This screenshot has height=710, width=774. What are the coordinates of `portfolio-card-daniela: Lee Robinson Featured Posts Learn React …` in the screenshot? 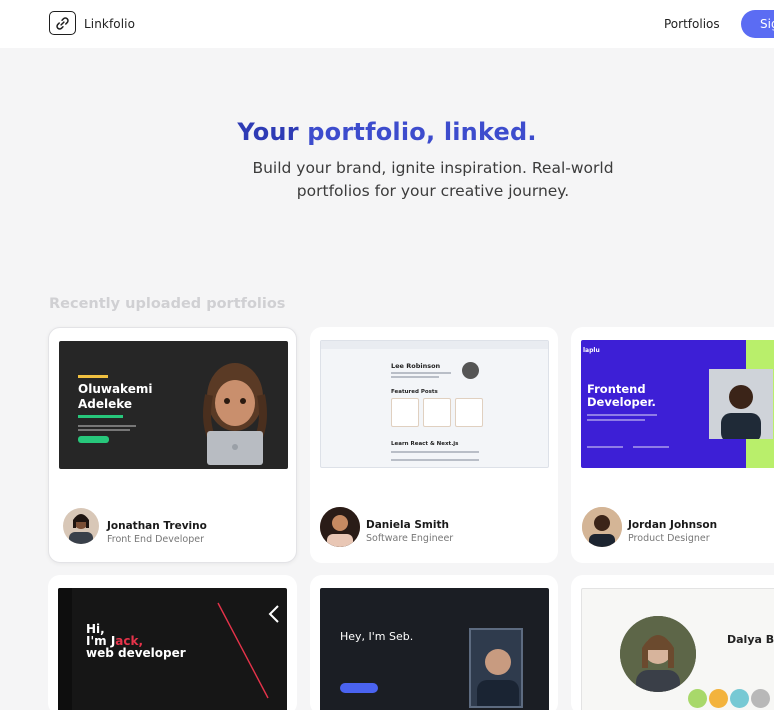 It's located at (434, 445).